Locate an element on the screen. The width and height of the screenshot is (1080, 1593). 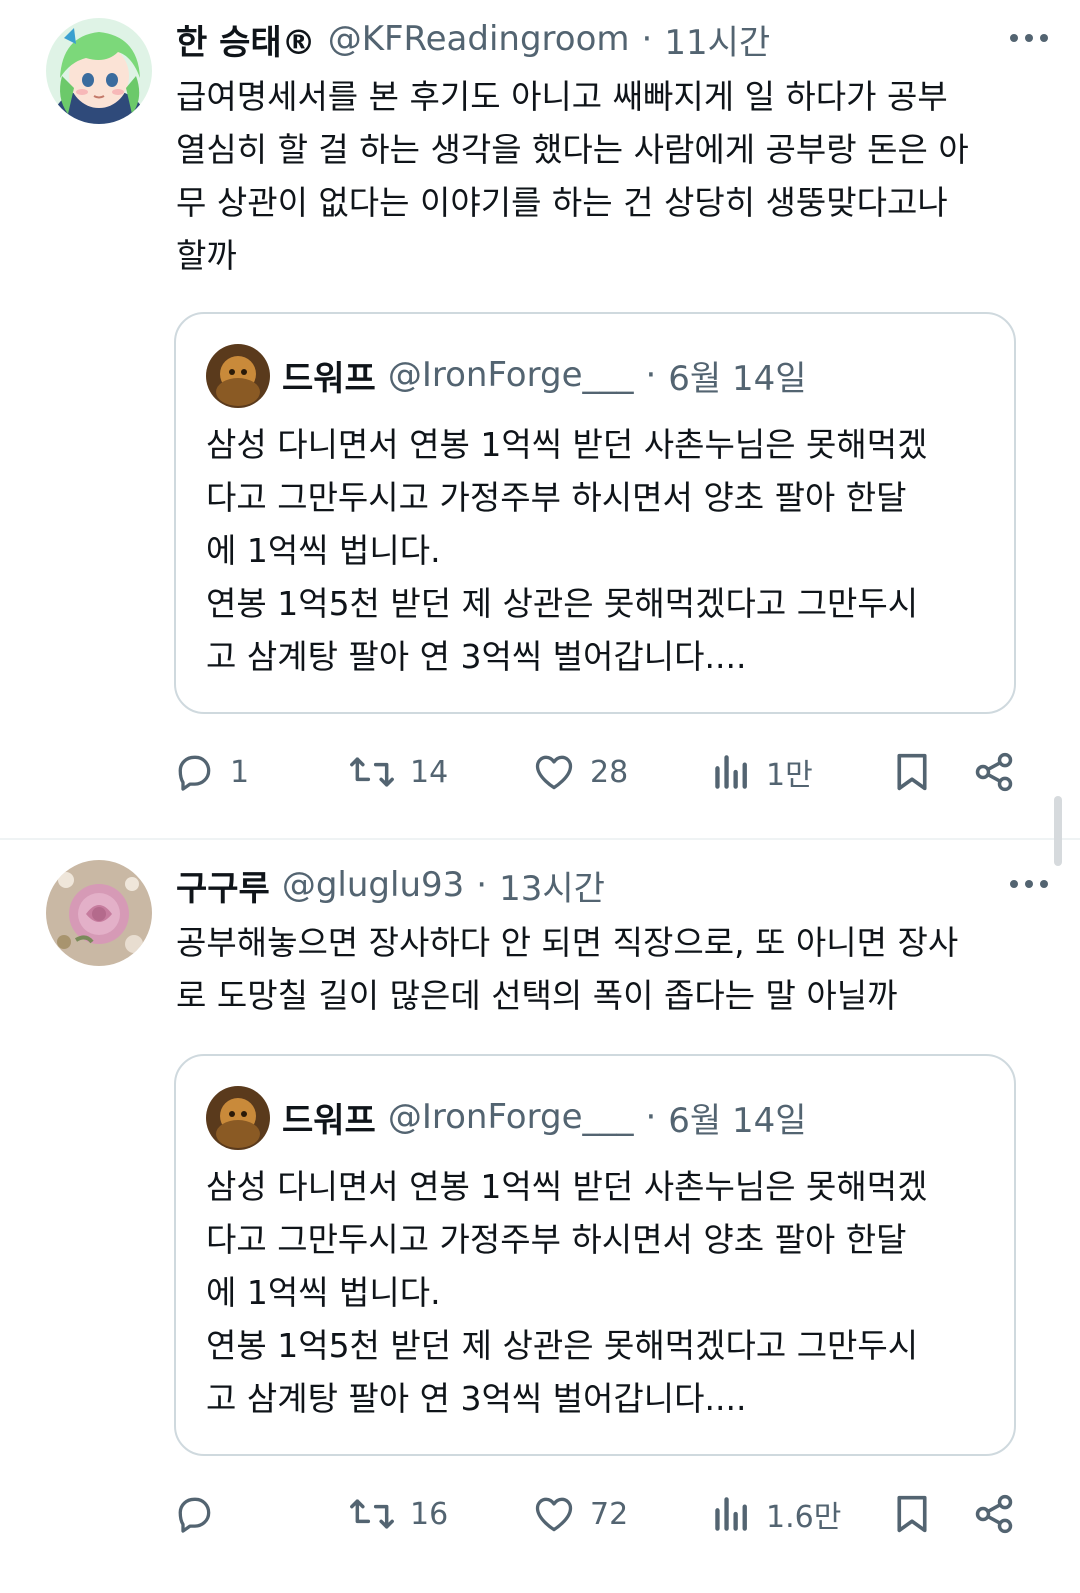
anime-avatar-image is located at coordinates (99, 71).